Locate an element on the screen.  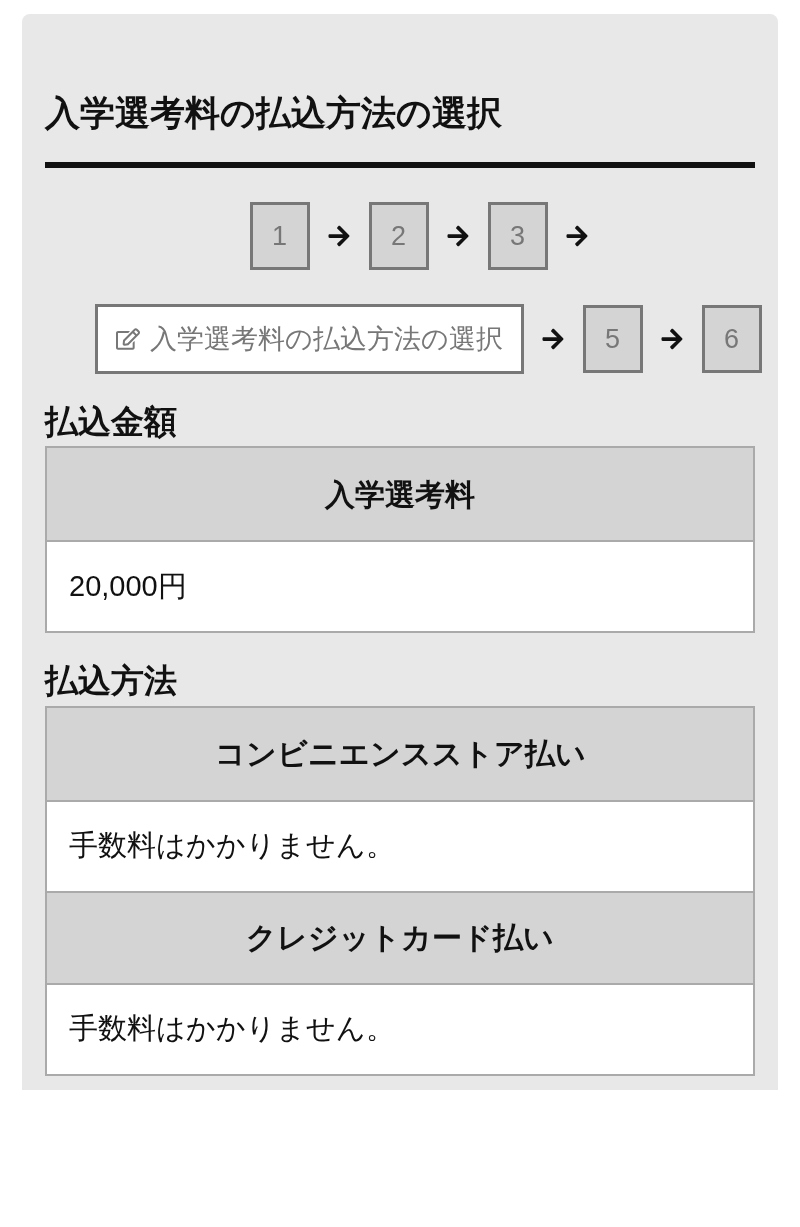
edit-icon is located at coordinates (127, 339).